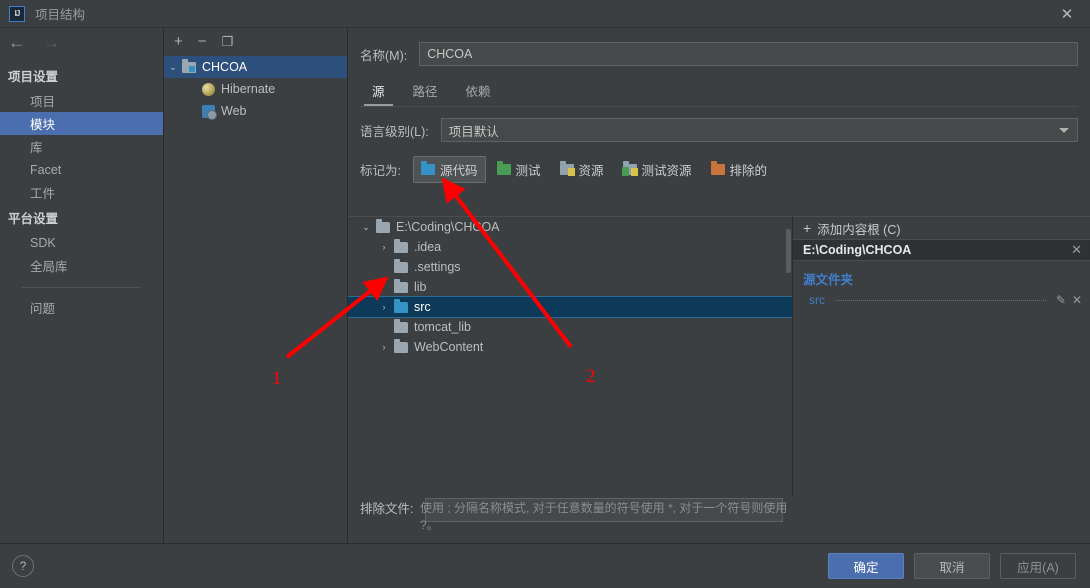  I want to click on source-folders-label: 源文件夹, so click(828, 280).